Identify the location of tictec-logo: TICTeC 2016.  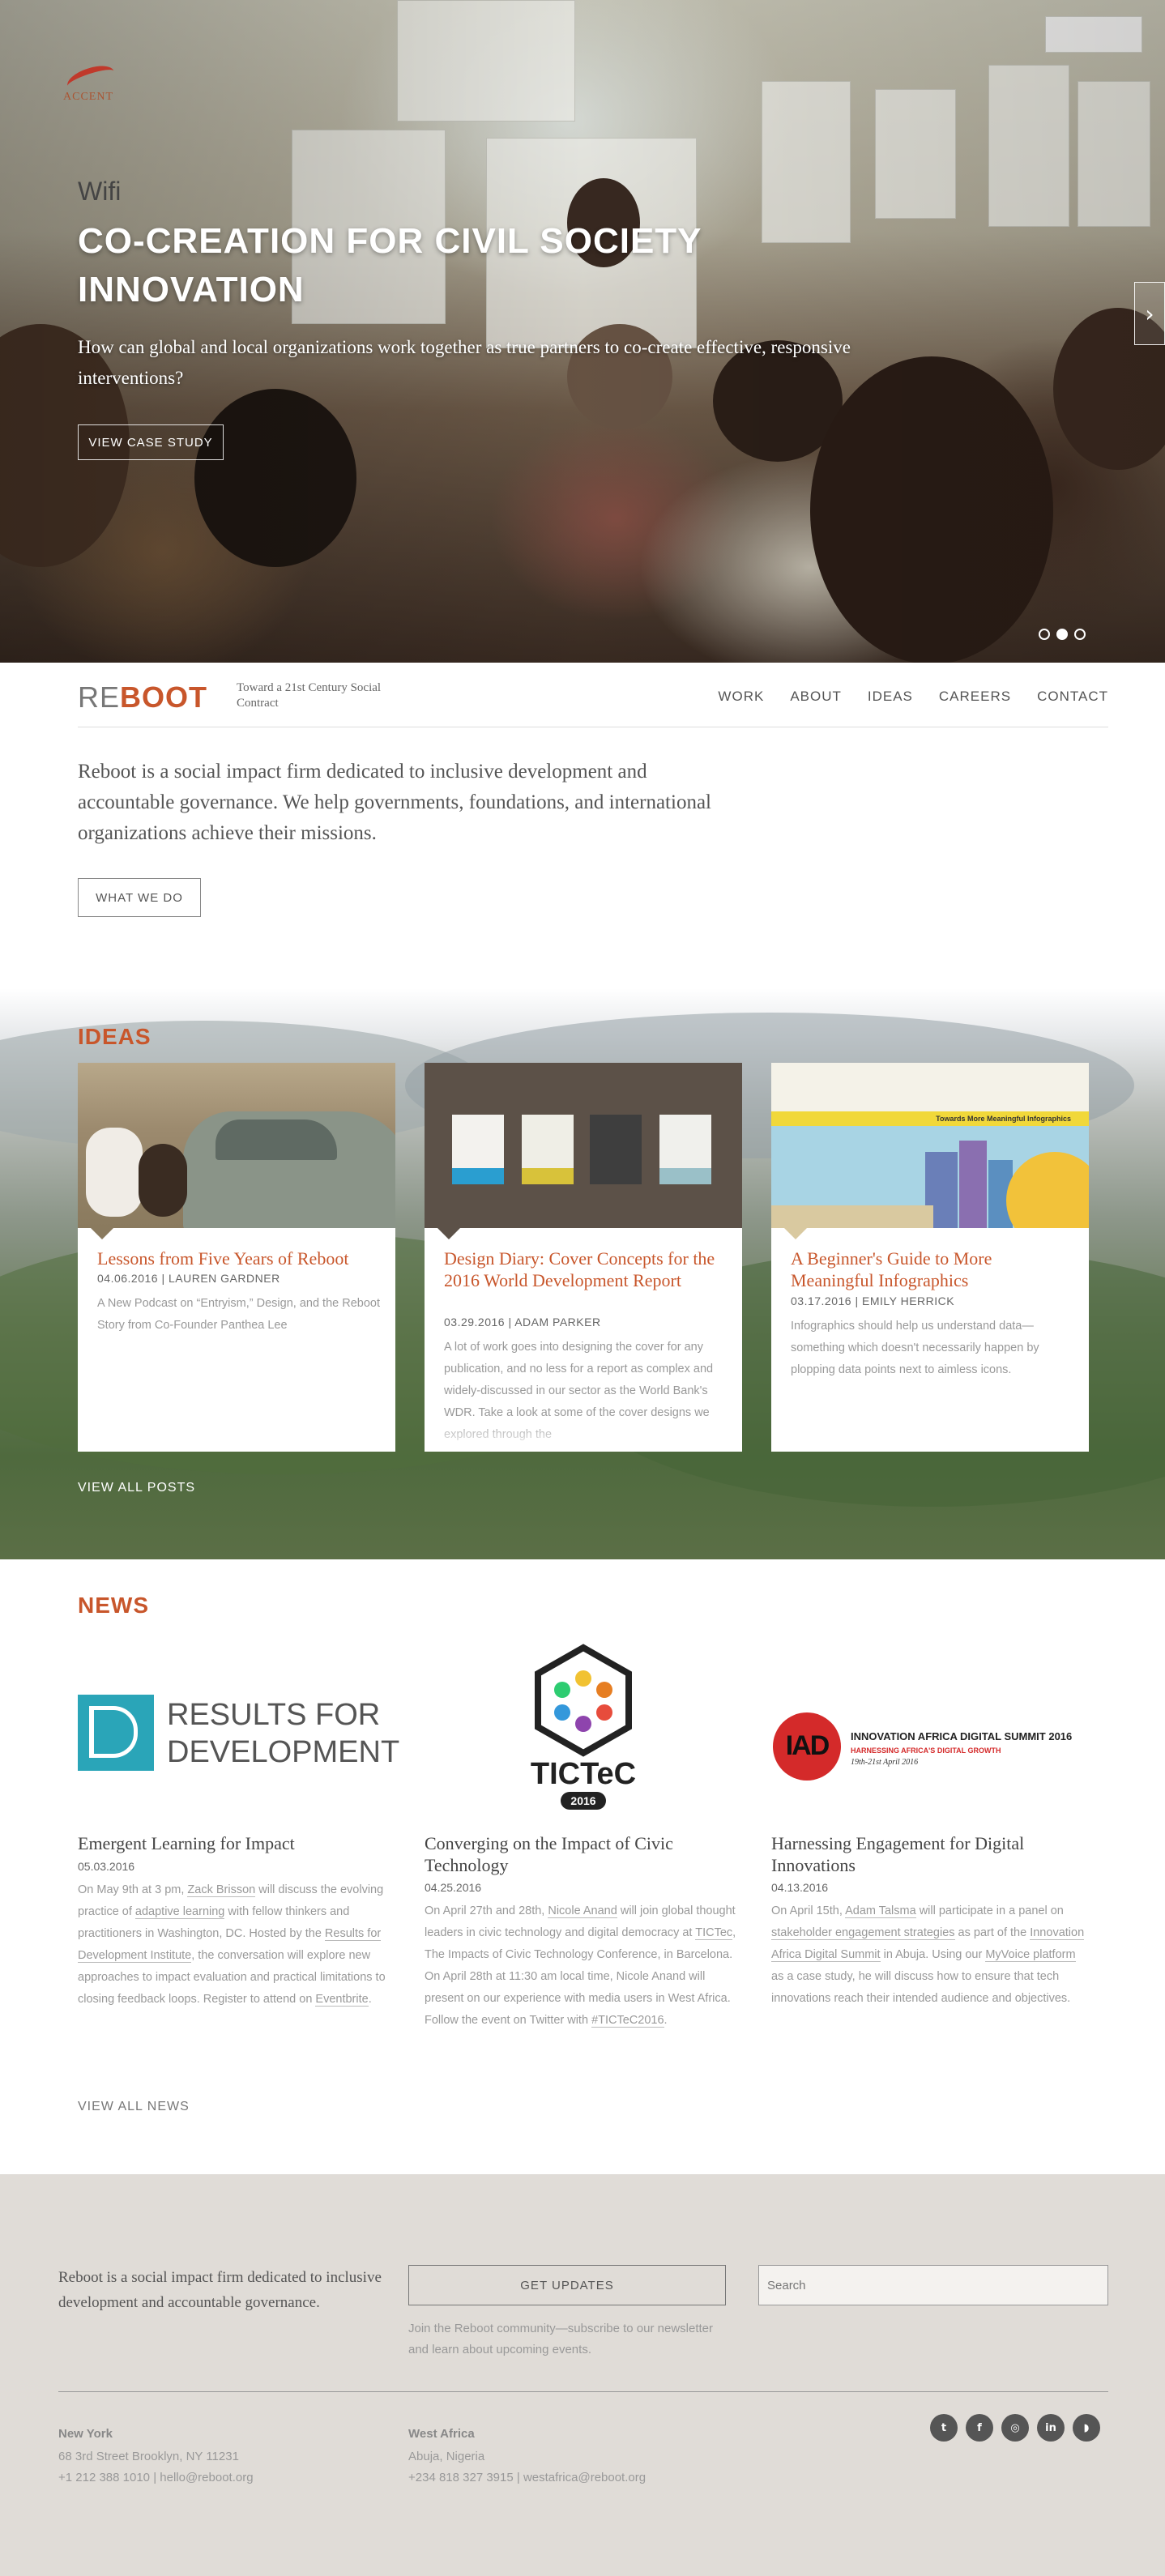
(583, 1733).